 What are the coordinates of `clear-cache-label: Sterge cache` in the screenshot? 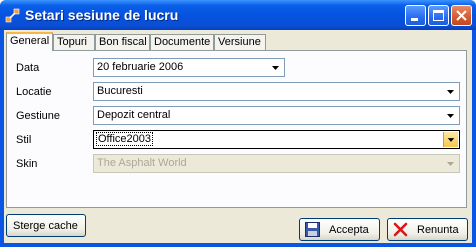 It's located at (45, 226).